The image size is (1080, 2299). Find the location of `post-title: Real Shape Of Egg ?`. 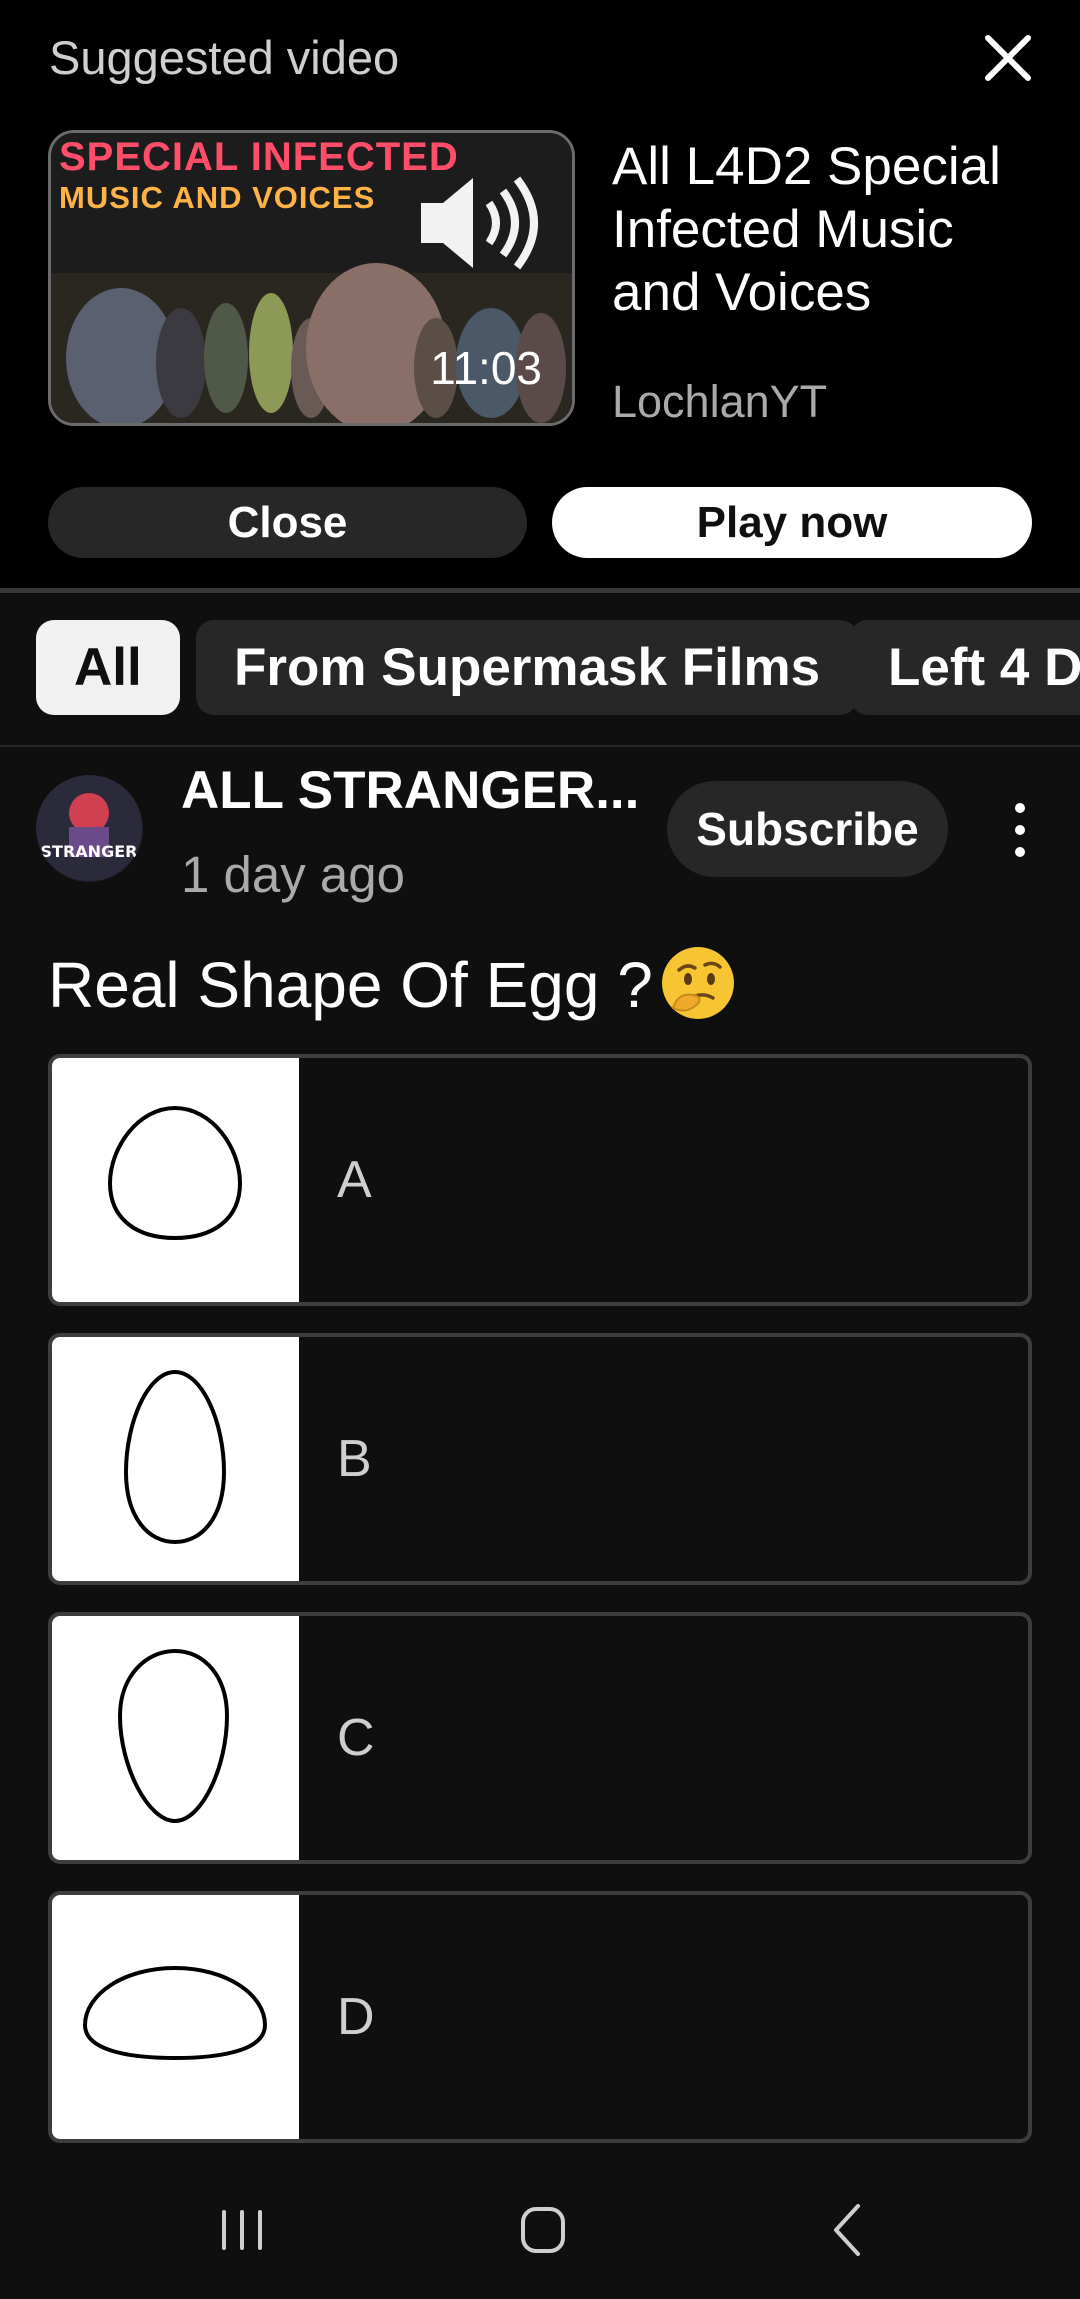

post-title: Real Shape Of Egg ? is located at coordinates (392, 984).